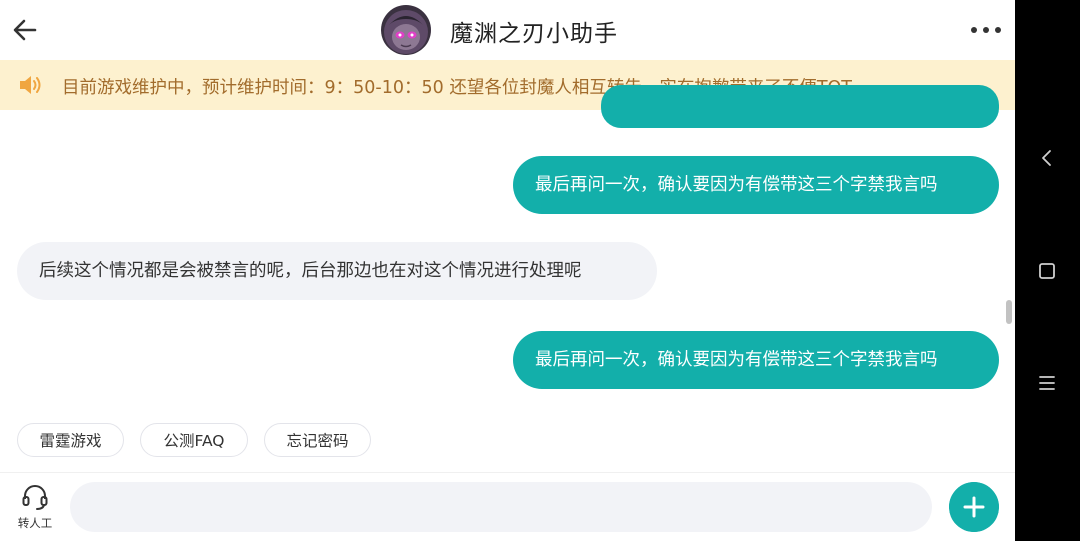 This screenshot has height=541, width=1080. Describe the element at coordinates (35, 497) in the screenshot. I see `headset-icon` at that location.